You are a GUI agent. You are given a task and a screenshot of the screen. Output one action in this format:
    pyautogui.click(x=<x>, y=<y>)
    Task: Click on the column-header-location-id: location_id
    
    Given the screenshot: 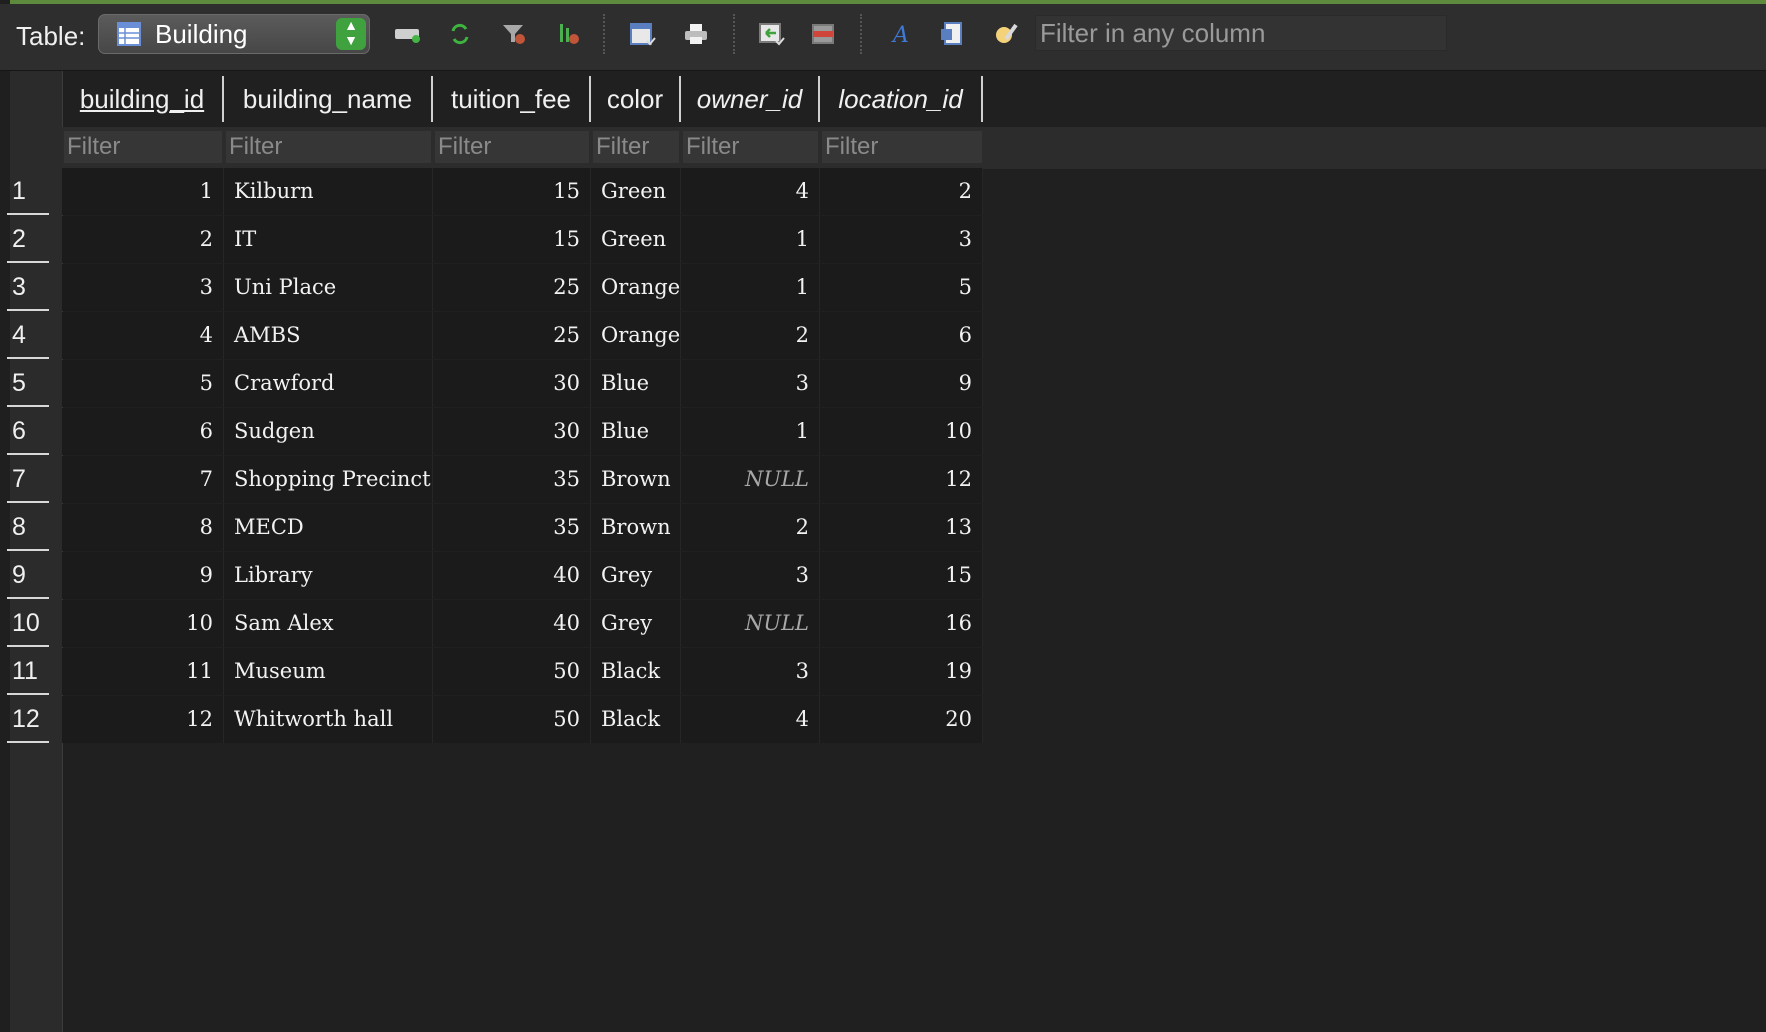 What is the action you would take?
    pyautogui.click(x=901, y=99)
    